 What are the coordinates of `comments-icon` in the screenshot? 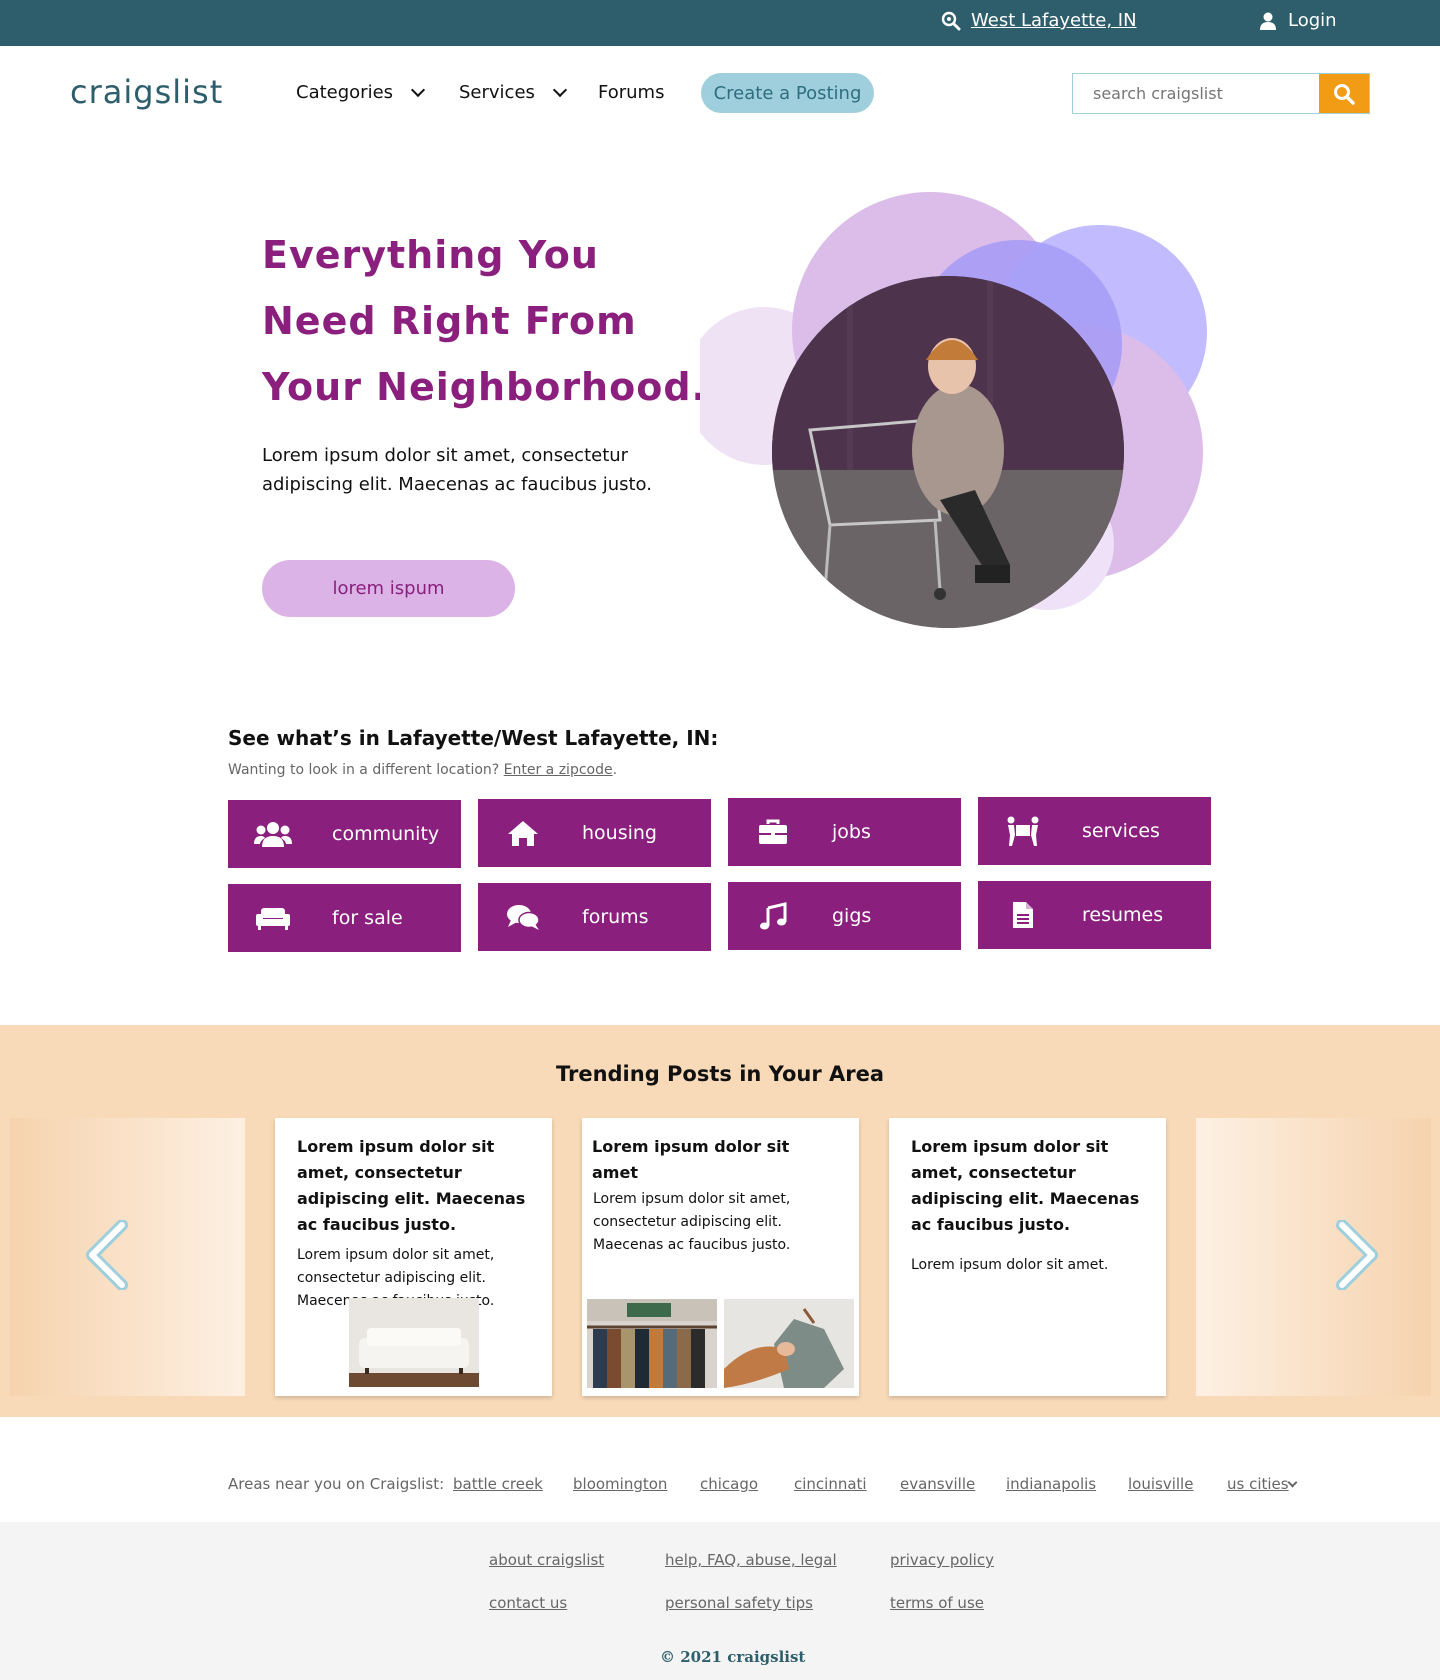 It's located at (523, 917).